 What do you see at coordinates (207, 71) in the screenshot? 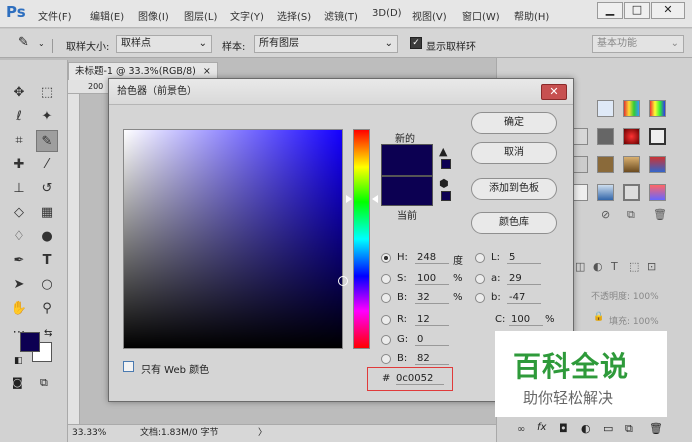
I see `close-tab-icon: ×` at bounding box center [207, 71].